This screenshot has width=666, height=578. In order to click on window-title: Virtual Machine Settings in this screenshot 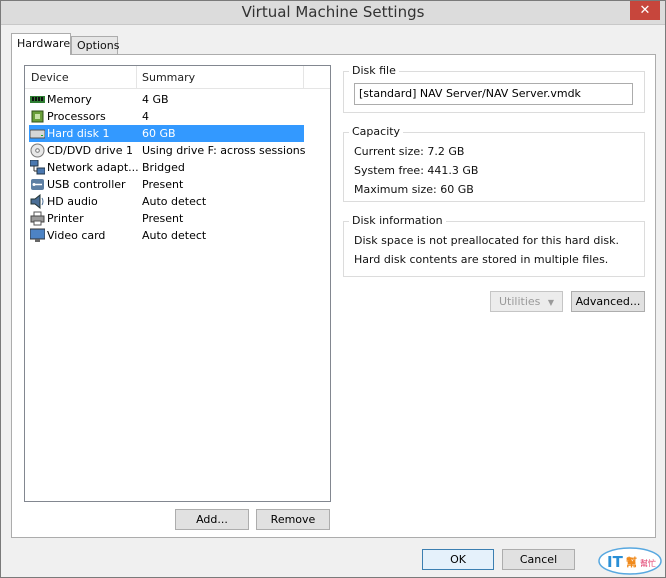, I will do `click(333, 12)`.